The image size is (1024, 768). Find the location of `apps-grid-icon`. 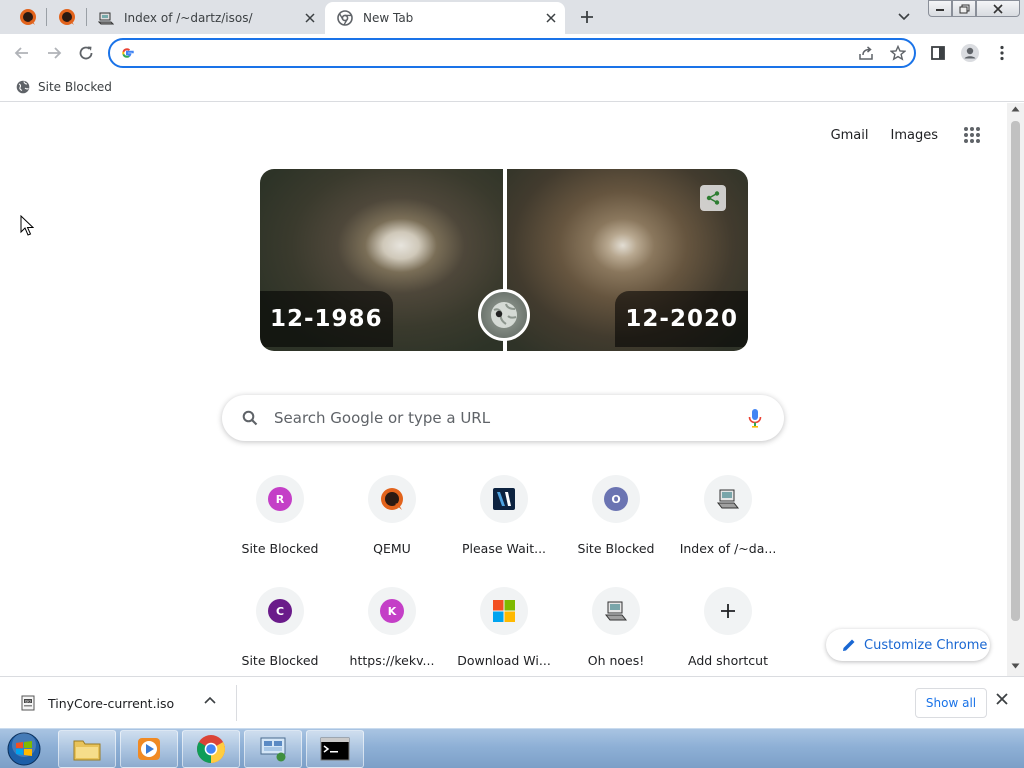

apps-grid-icon is located at coordinates (972, 135).